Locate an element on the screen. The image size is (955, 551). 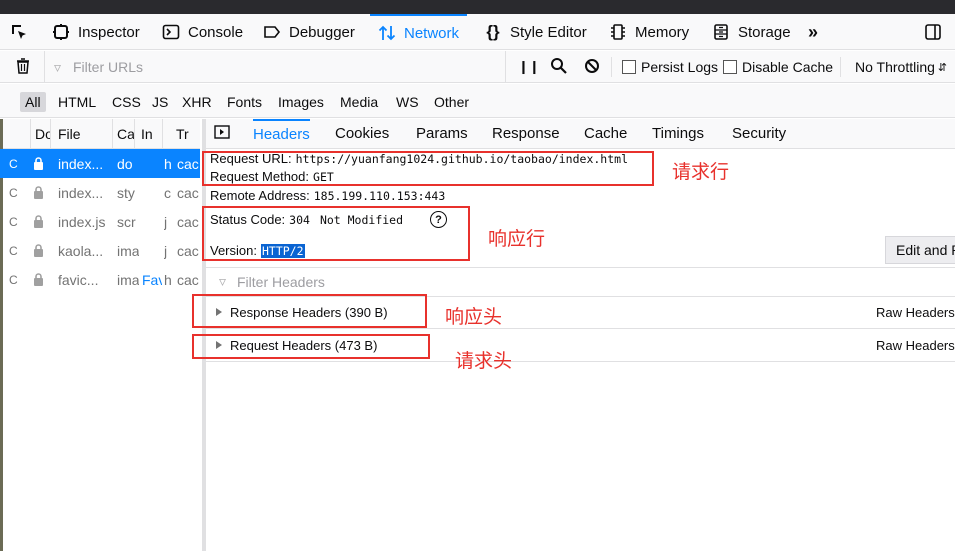
dock-options-button is located at coordinates (933, 32).